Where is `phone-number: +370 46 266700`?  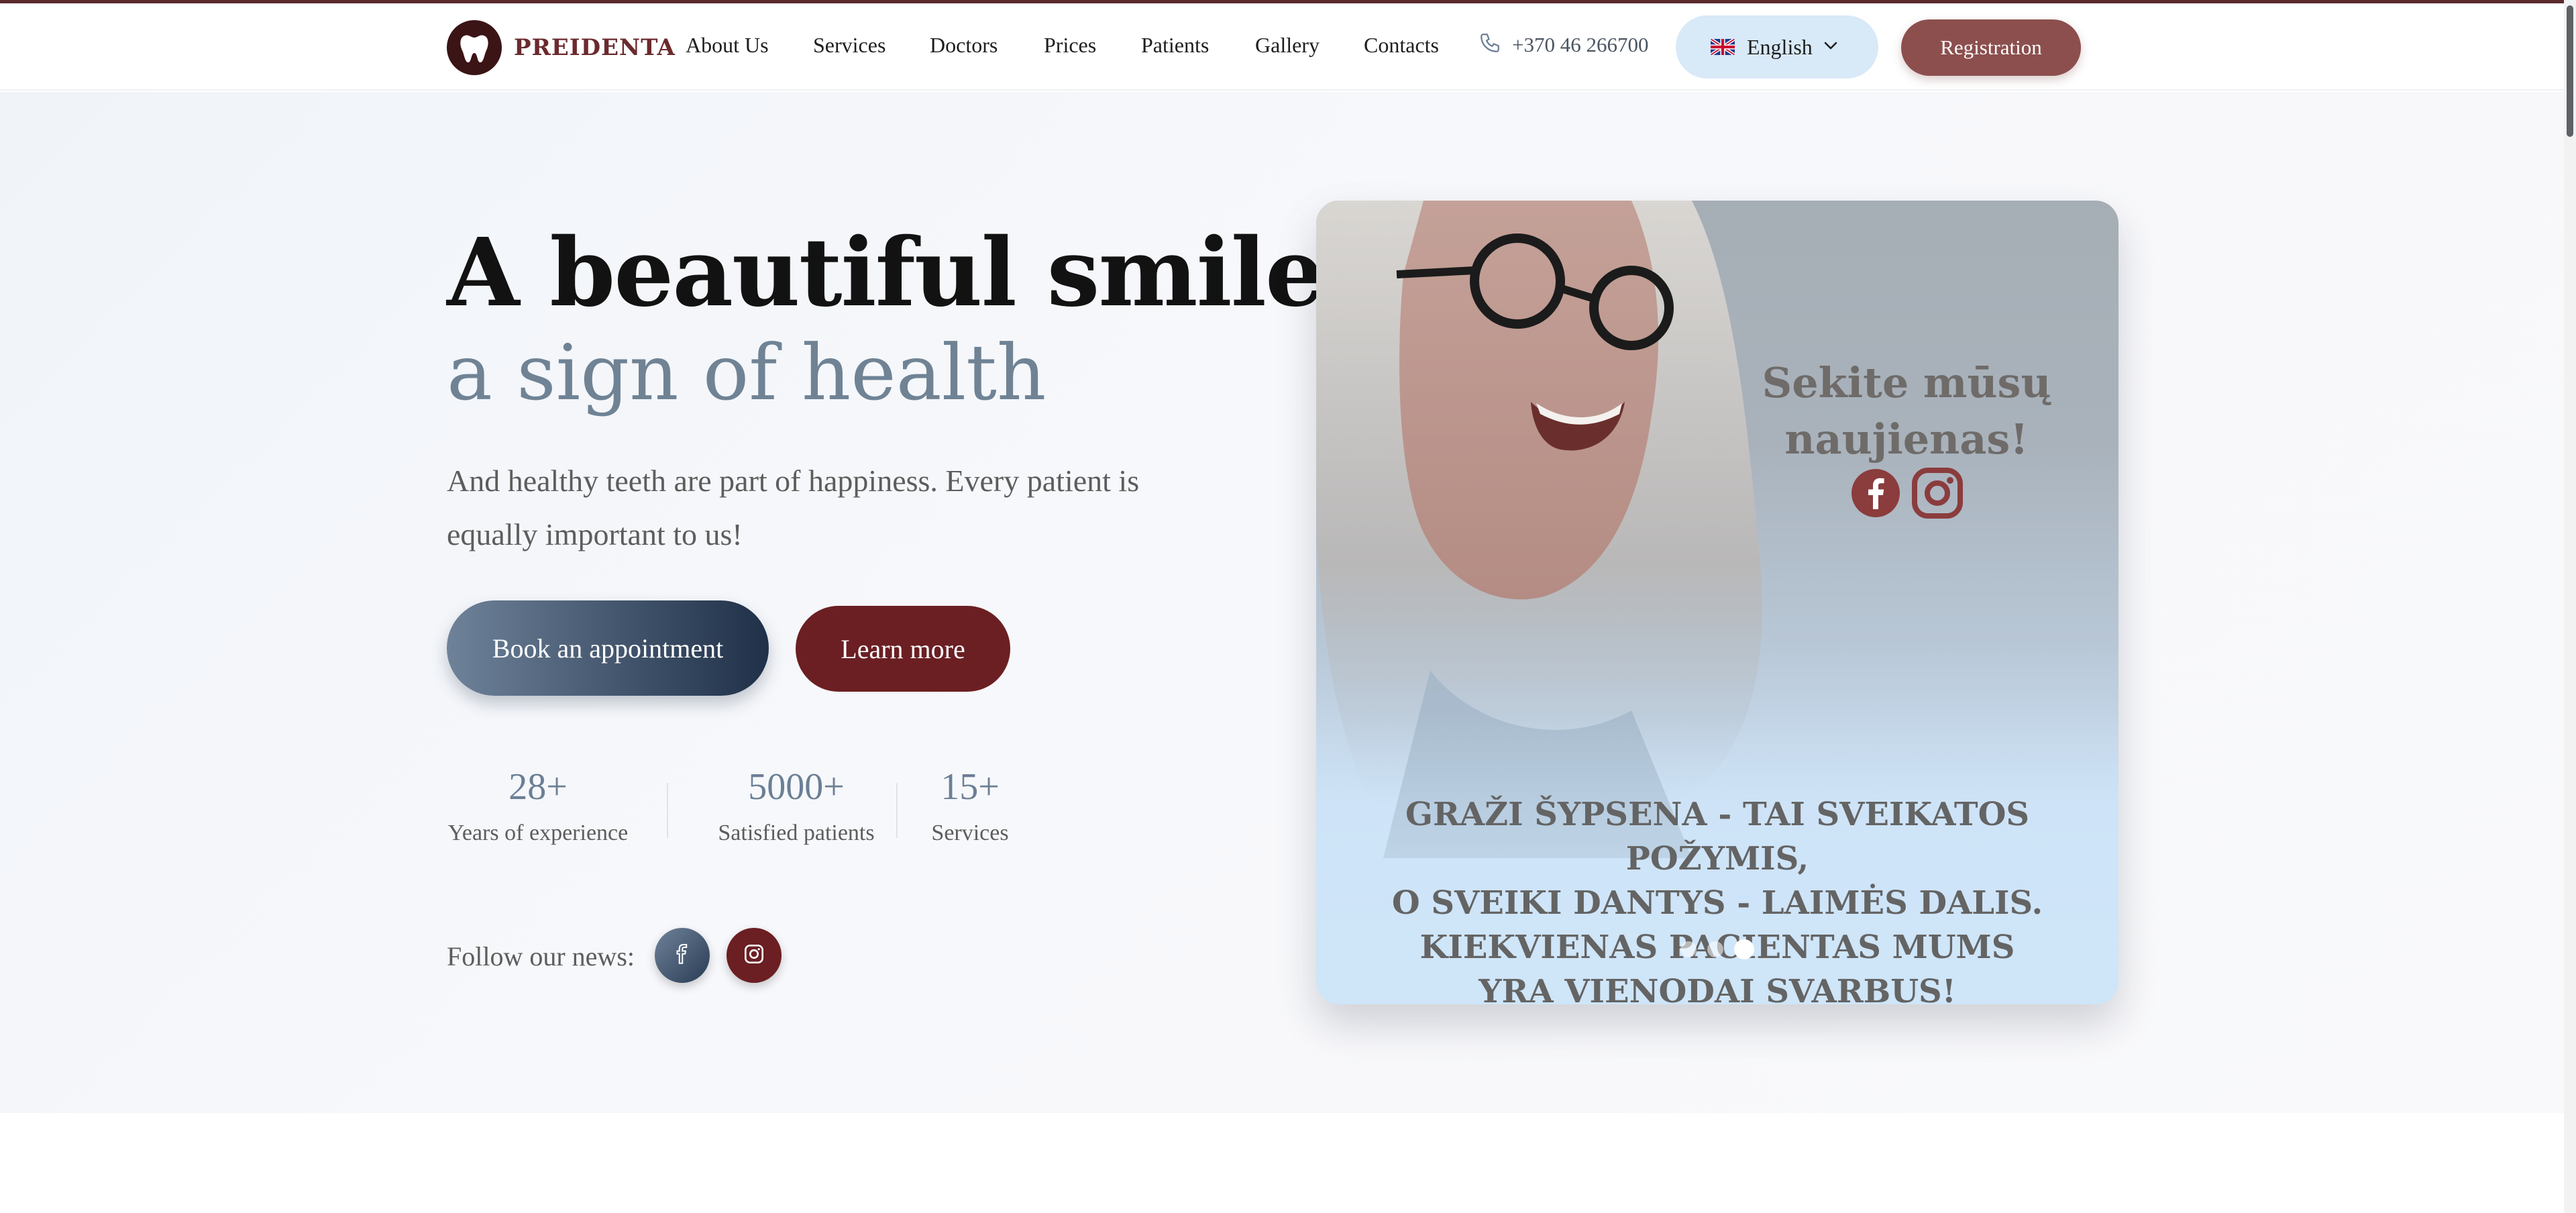
phone-number: +370 46 266700 is located at coordinates (1580, 44).